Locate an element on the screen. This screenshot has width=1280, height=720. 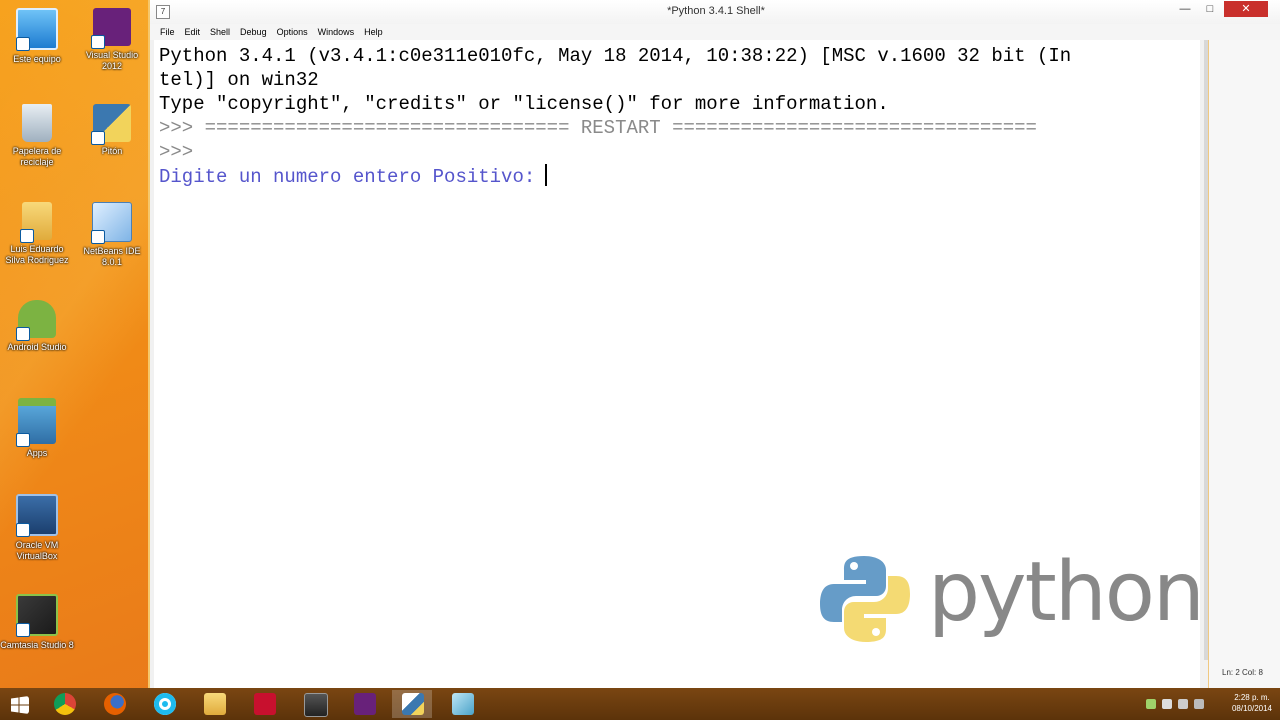
menu-bar: File Edit Shell Debug Options Windows Help is located at coordinates (715, 32).